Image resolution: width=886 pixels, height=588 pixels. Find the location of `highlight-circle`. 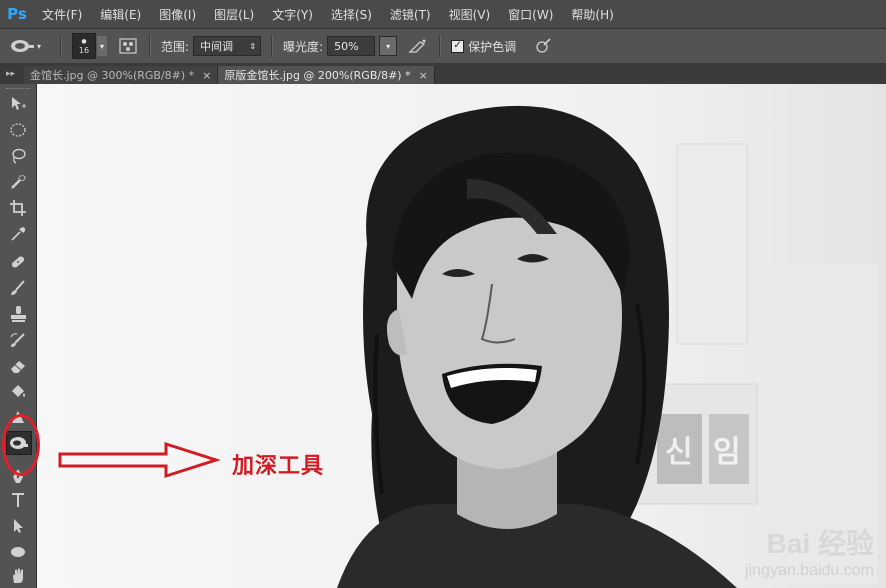

highlight-circle is located at coordinates (21, 445).